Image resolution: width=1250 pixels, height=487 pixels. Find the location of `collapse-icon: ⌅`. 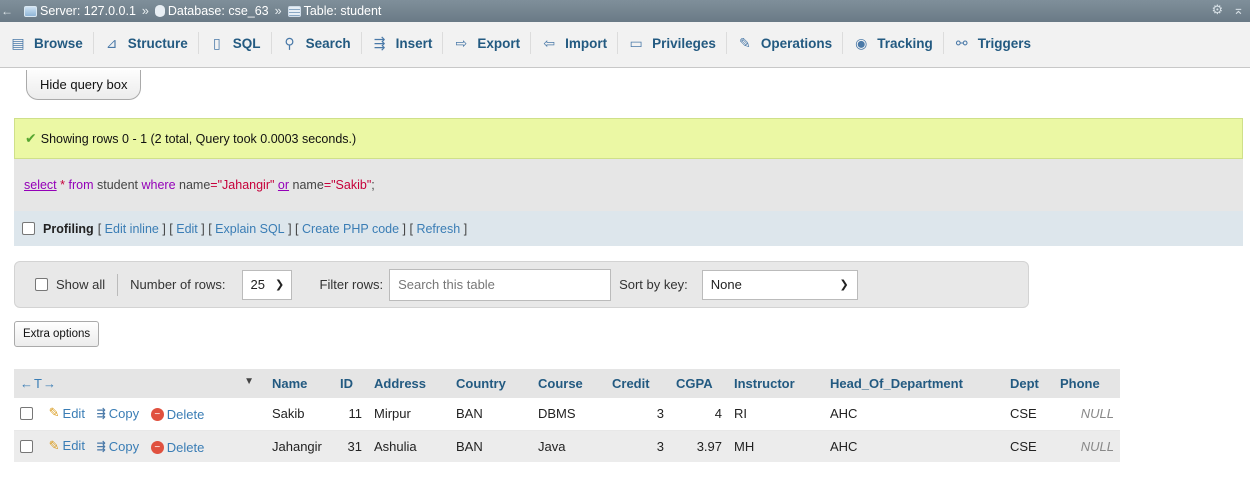

collapse-icon: ⌅ is located at coordinates (1238, 10).